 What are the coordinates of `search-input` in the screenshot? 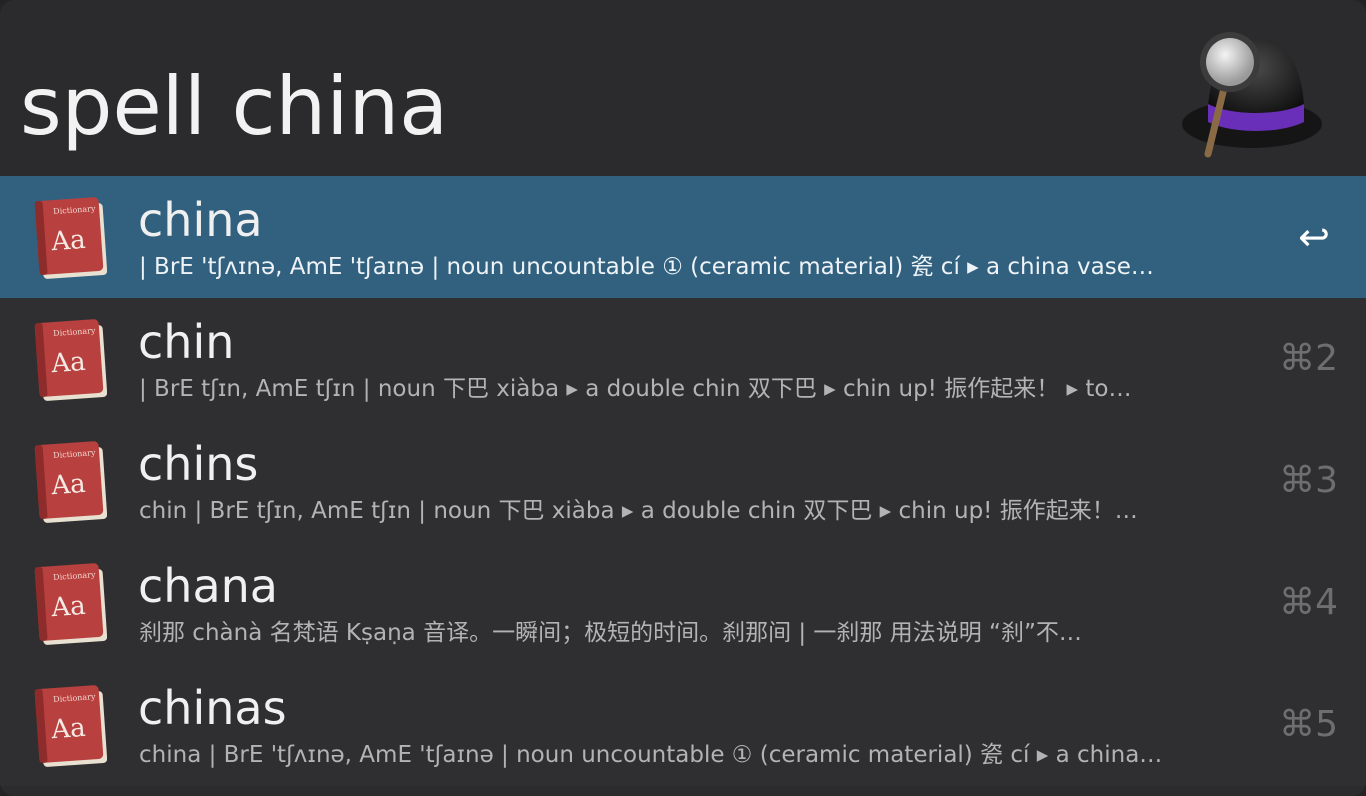 It's located at (585, 107).